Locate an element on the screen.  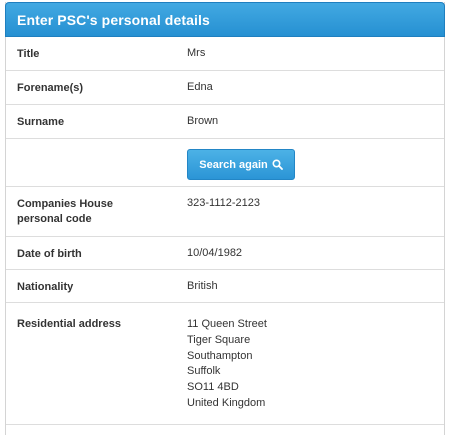
forename-row: Forename(s) Edna is located at coordinates (225, 88).